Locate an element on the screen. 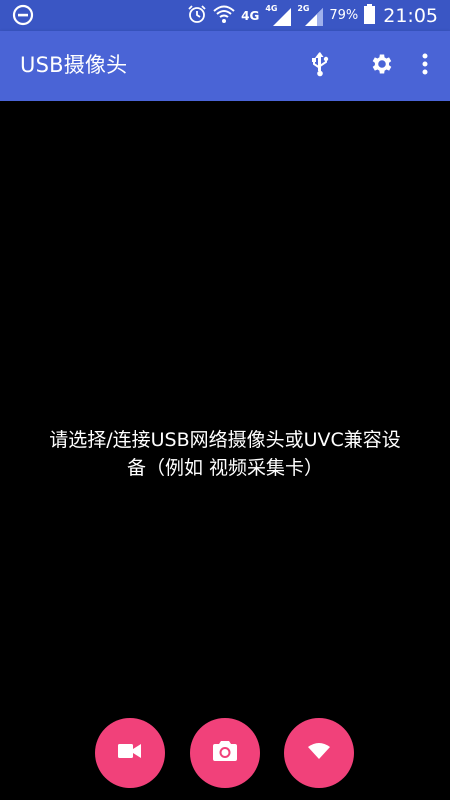  usb-icon is located at coordinates (320, 66).